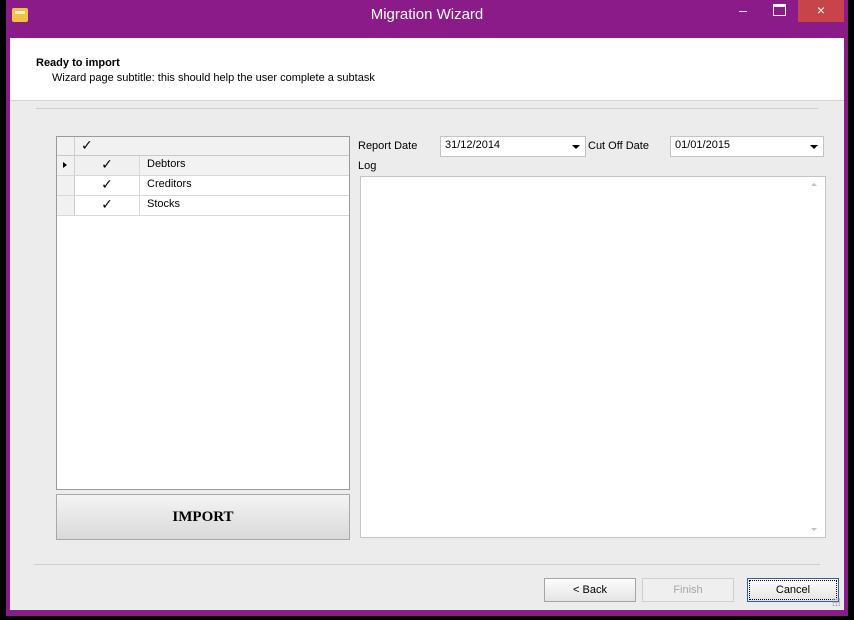 This screenshot has width=854, height=620. What do you see at coordinates (427, 564) in the screenshot?
I see `footer-divider` at bounding box center [427, 564].